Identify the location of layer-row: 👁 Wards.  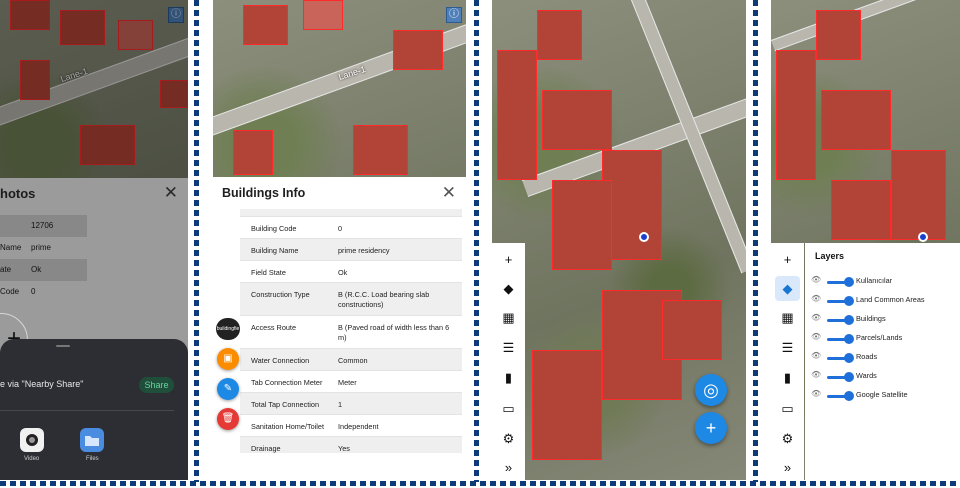
(885, 377).